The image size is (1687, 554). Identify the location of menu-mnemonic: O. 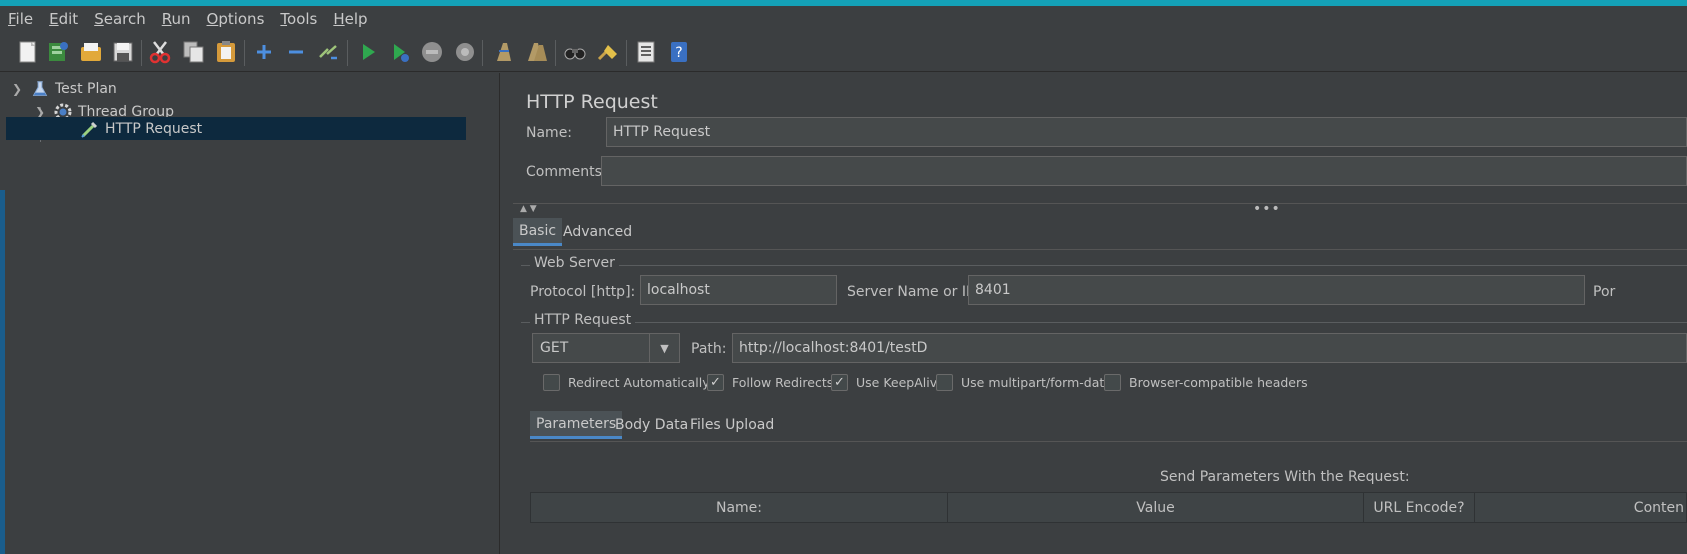
(212, 19).